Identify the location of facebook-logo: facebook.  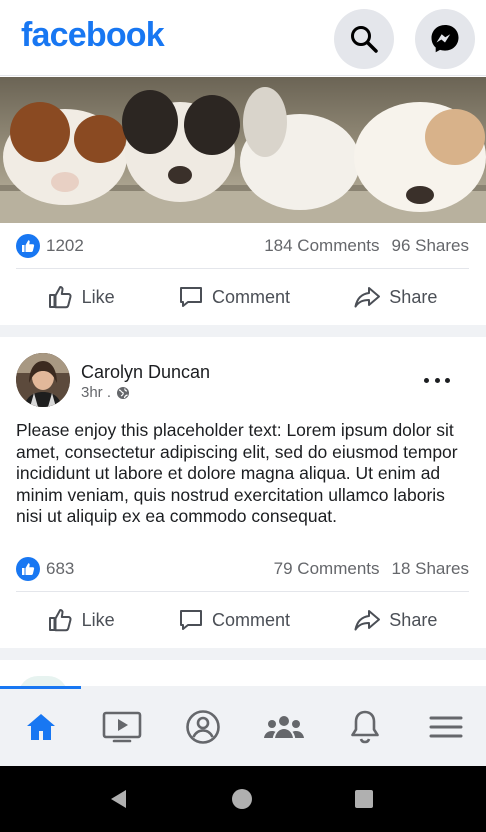
(93, 35).